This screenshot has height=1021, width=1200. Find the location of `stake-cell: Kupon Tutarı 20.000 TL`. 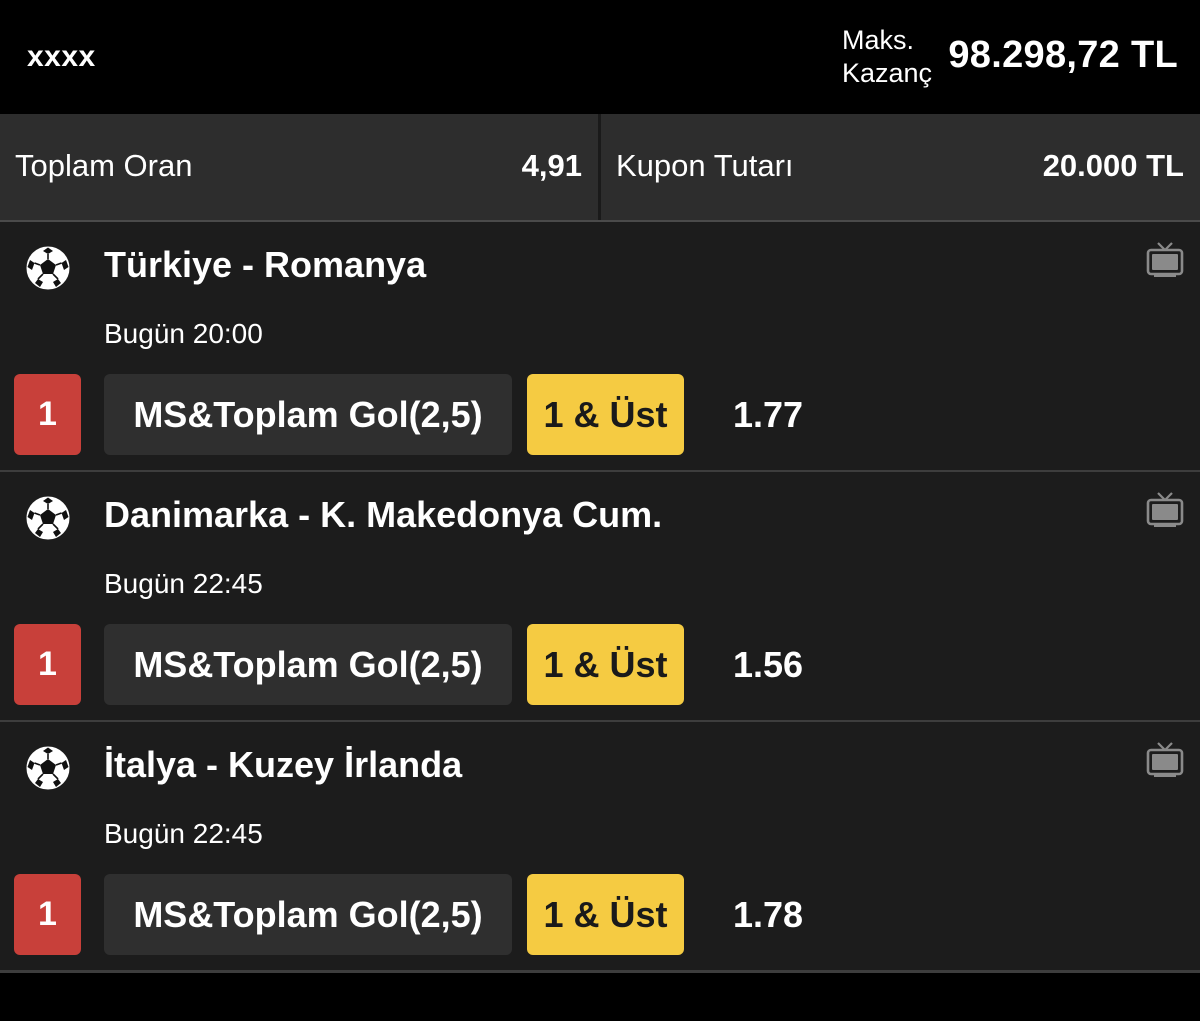

stake-cell: Kupon Tutarı 20.000 TL is located at coordinates (900, 167).